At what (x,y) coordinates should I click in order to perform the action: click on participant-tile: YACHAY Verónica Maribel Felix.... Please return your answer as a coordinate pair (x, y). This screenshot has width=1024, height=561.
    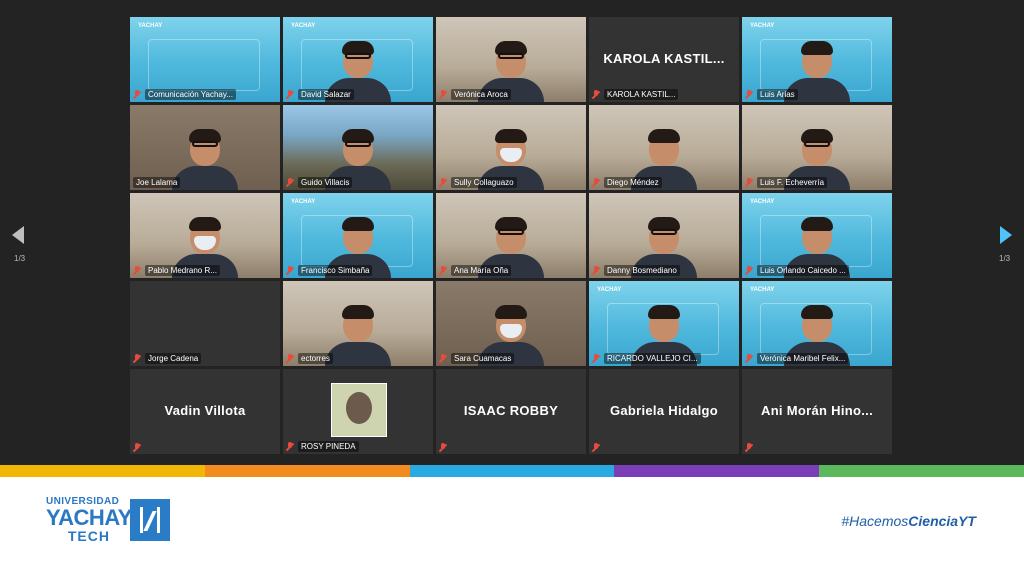
    Looking at the image, I should click on (817, 323).